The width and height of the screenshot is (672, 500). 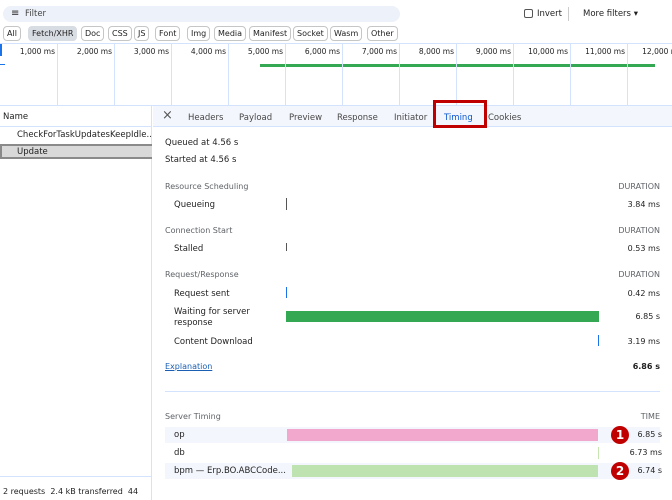 I want to click on content-download-bar, so click(x=598, y=340).